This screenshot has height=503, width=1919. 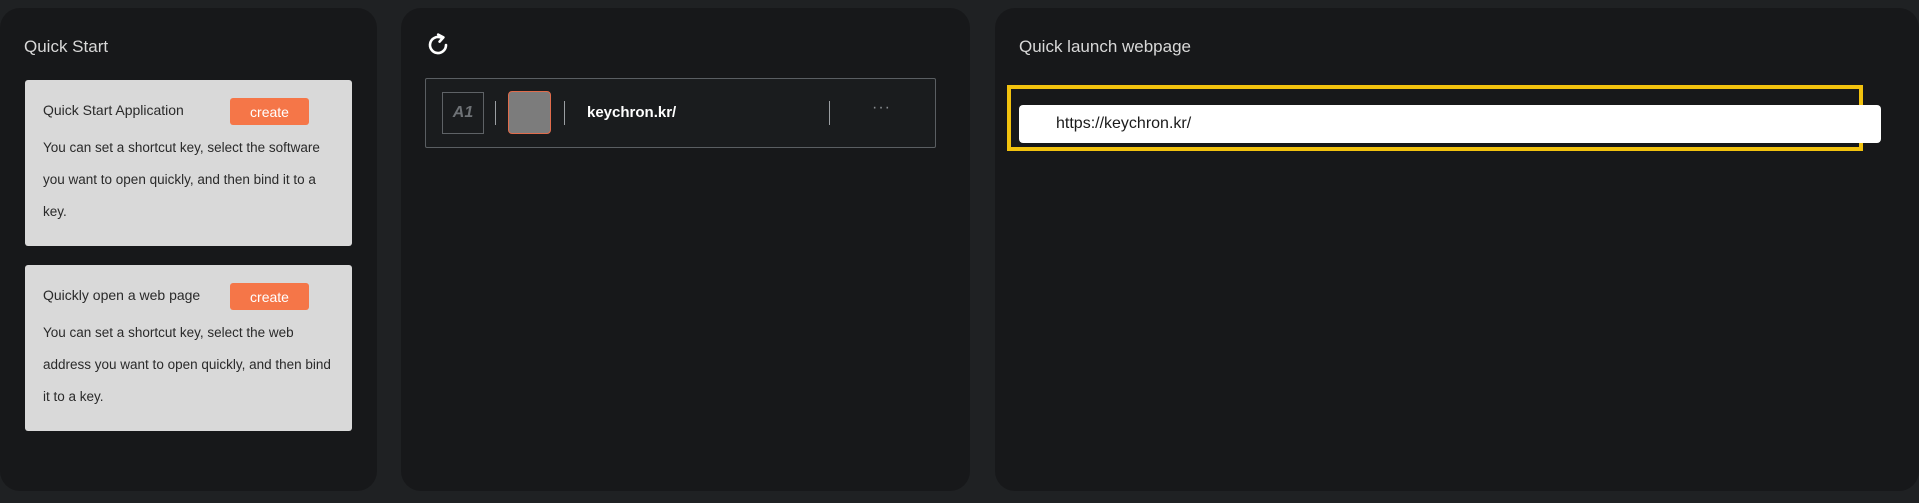 What do you see at coordinates (438, 45) in the screenshot?
I see `refresh-icon` at bounding box center [438, 45].